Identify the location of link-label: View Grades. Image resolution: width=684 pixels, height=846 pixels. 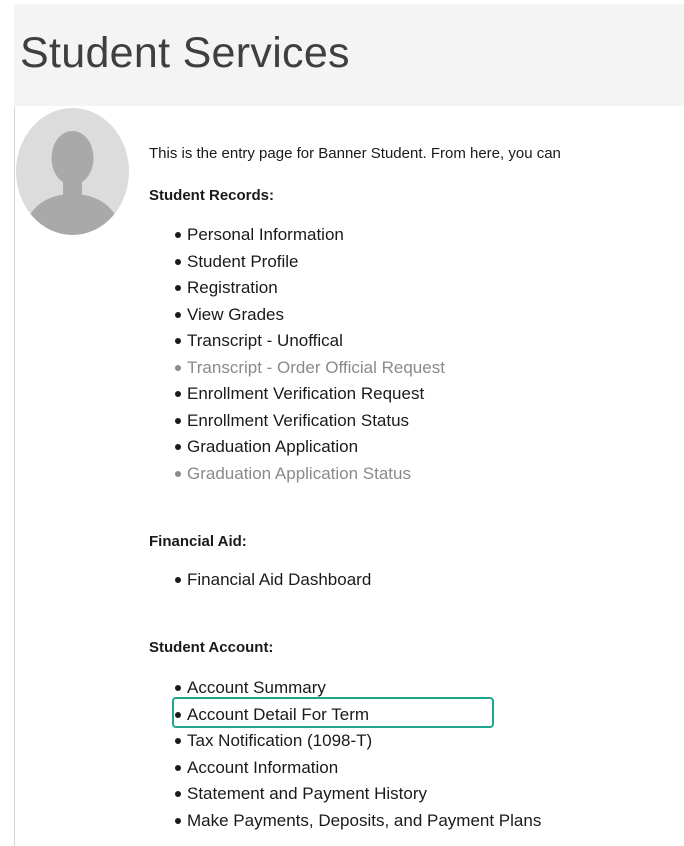
(236, 314).